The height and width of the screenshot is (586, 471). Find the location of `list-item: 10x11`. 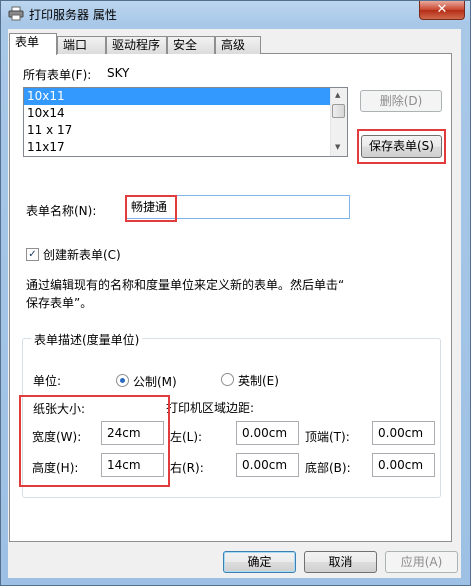

list-item: 10x11 is located at coordinates (185, 96).